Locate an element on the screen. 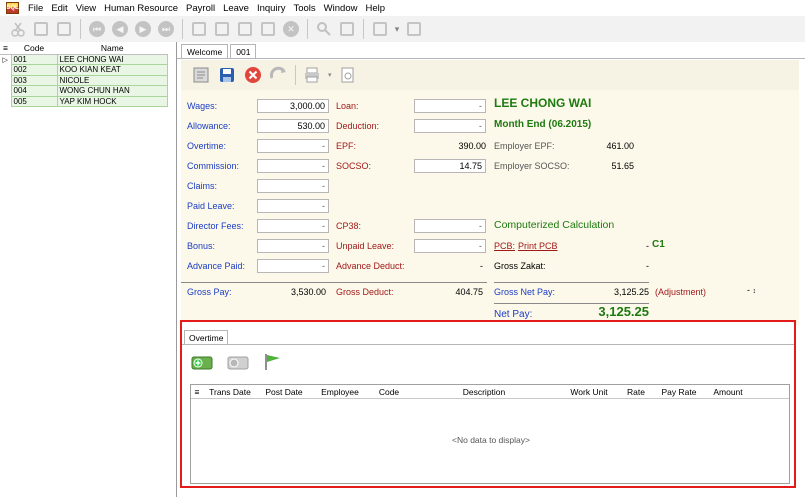  loan-label: Loan: is located at coordinates (347, 106).